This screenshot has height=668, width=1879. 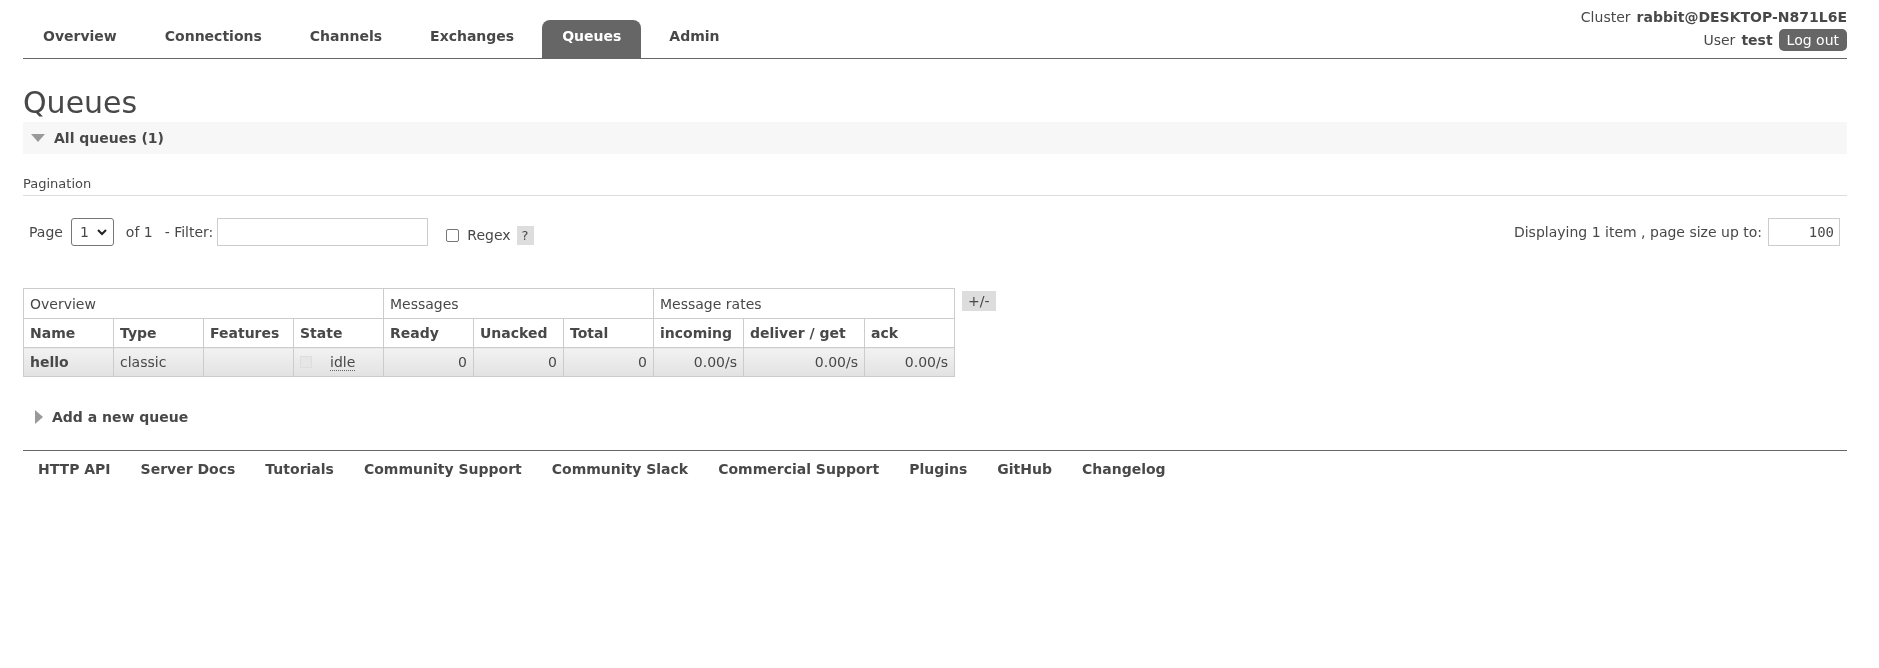 I want to click on nav-tab: Admin, so click(x=694, y=39).